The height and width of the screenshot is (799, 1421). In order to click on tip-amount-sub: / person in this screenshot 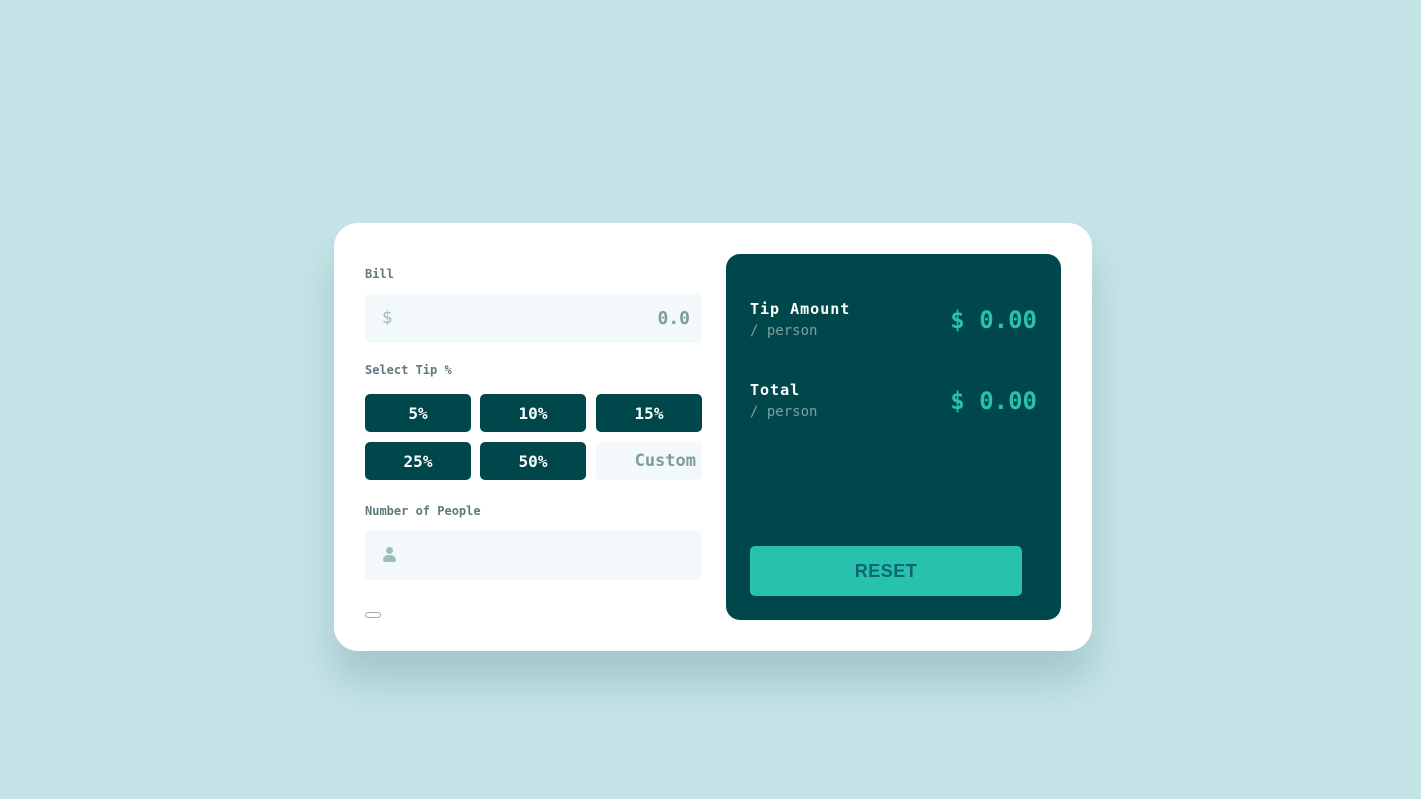, I will do `click(784, 331)`.